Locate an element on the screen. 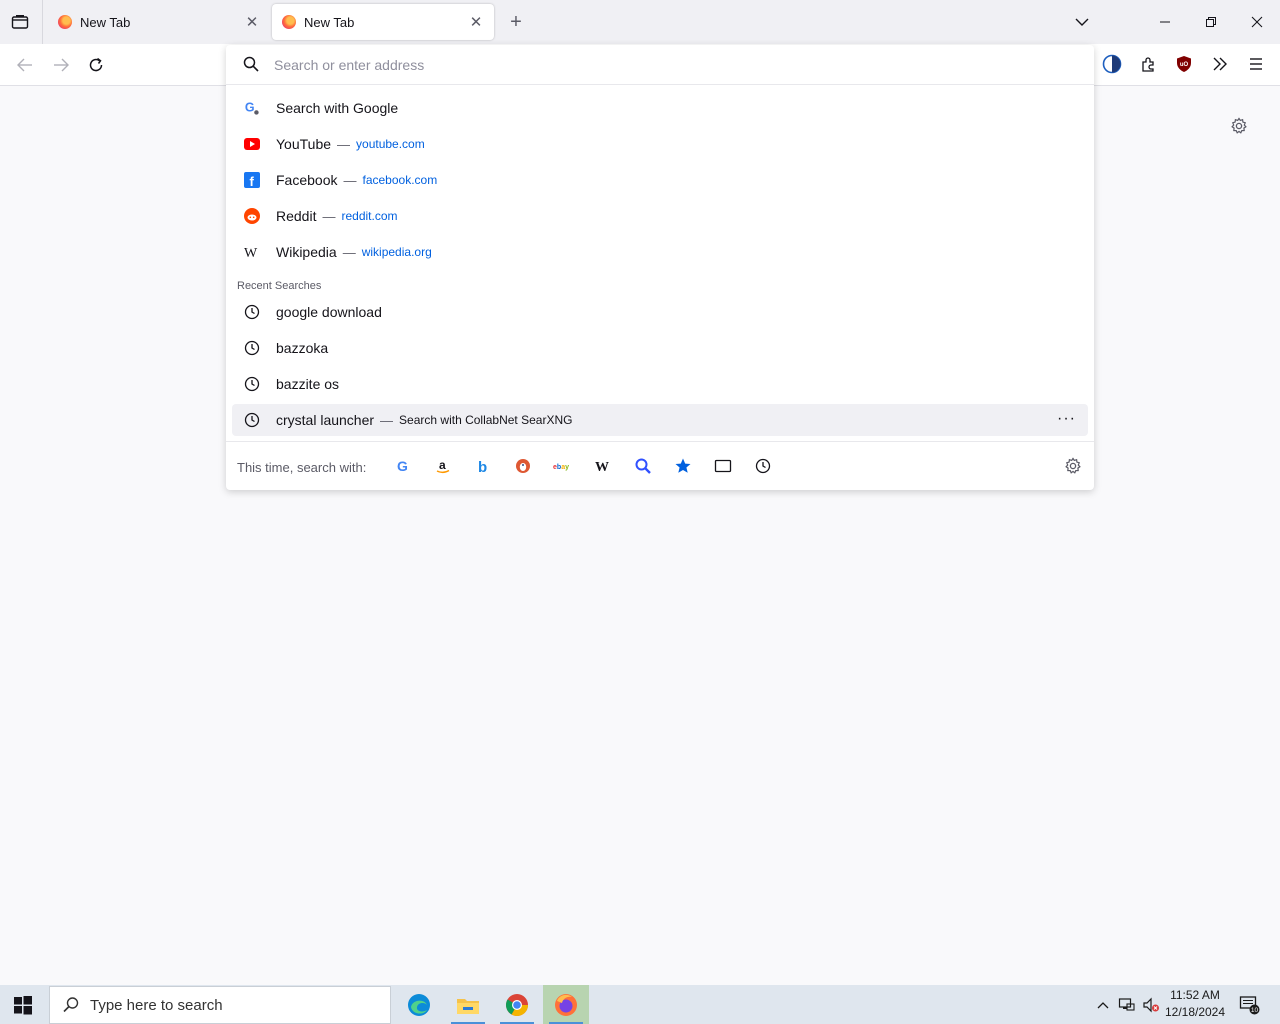 This screenshot has height=1024, width=1280. recent-search-item: bazzoka is located at coordinates (660, 348).